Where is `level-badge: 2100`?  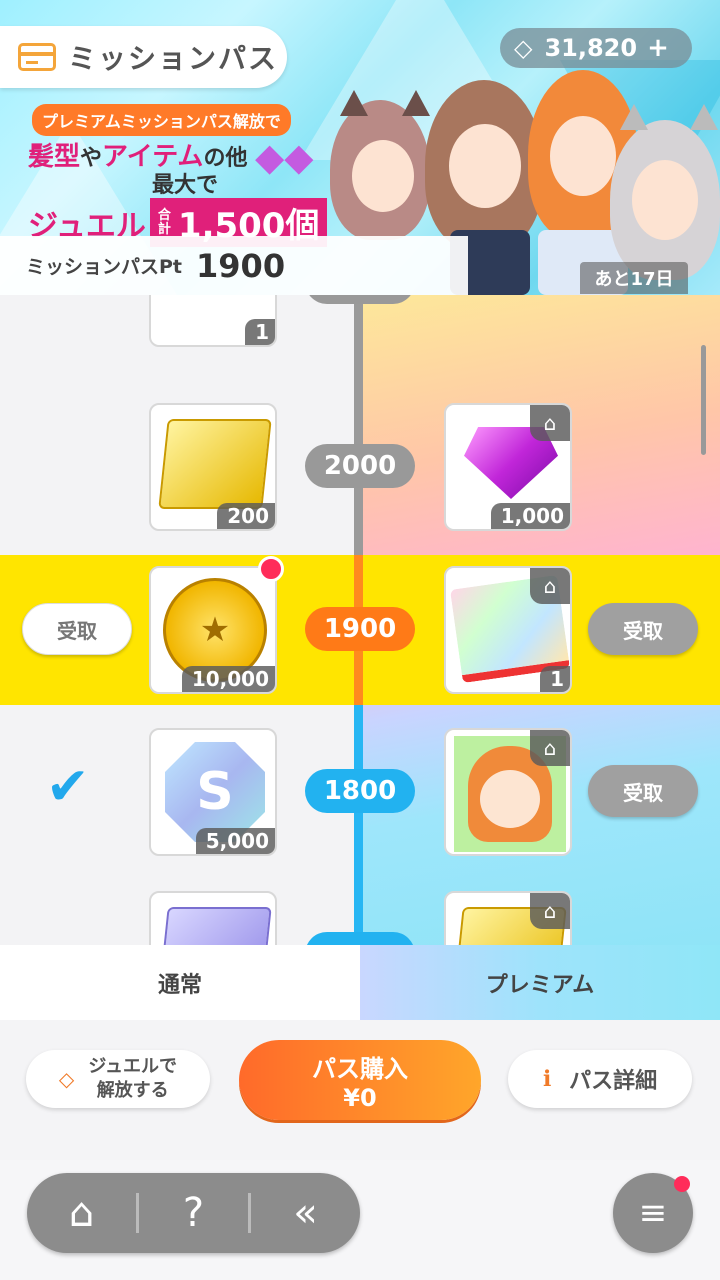
level-badge: 2100 is located at coordinates (360, 299).